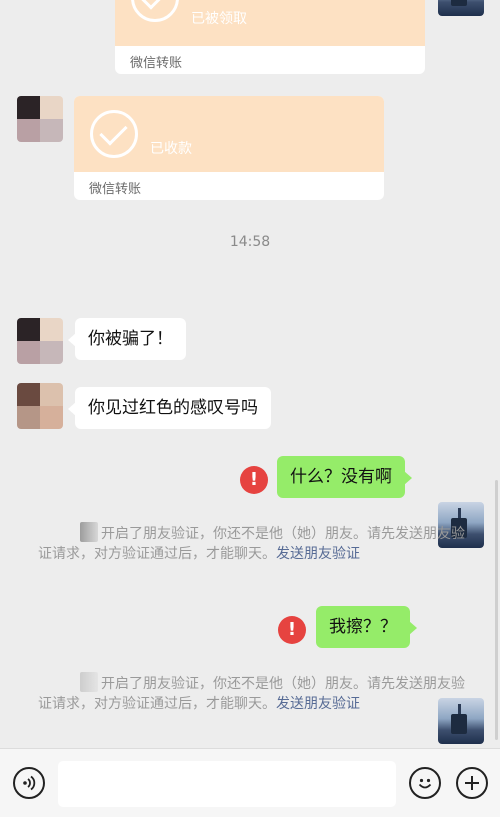 The width and height of the screenshot is (500, 817). What do you see at coordinates (366, 627) in the screenshot?
I see `message-bubble-outgoing: 我擦？？` at bounding box center [366, 627].